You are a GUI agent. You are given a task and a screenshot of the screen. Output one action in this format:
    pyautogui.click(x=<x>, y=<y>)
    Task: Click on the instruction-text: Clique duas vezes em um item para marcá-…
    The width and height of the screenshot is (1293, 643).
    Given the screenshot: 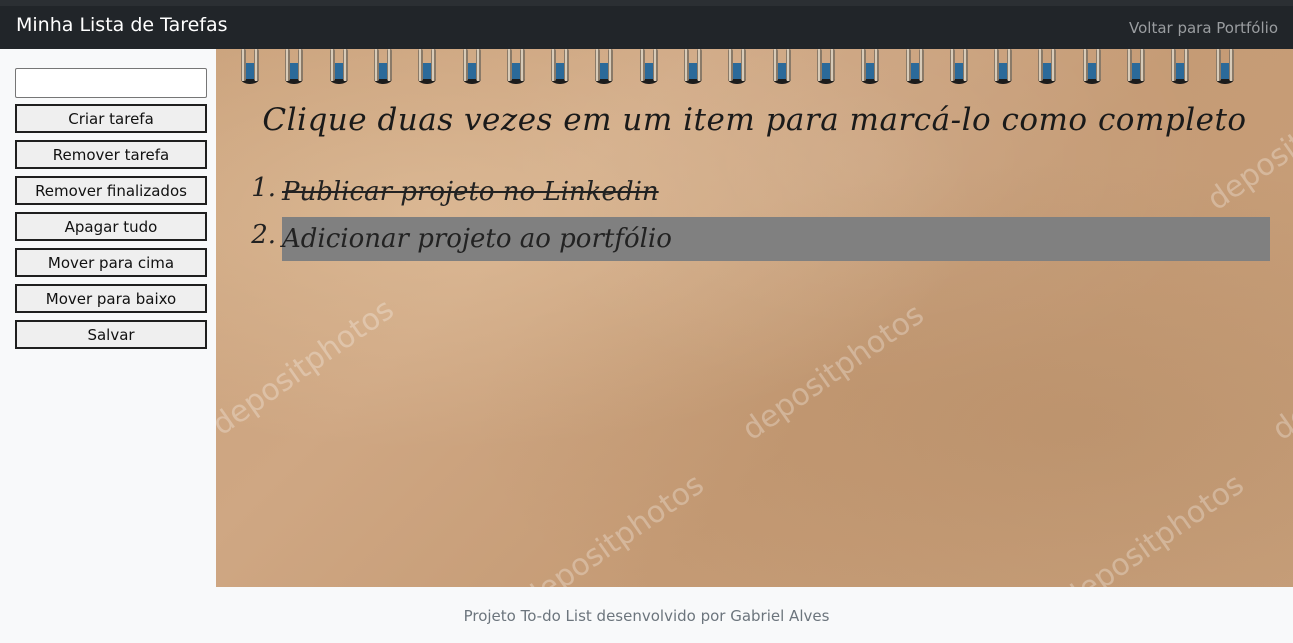 What is the action you would take?
    pyautogui.click(x=754, y=120)
    